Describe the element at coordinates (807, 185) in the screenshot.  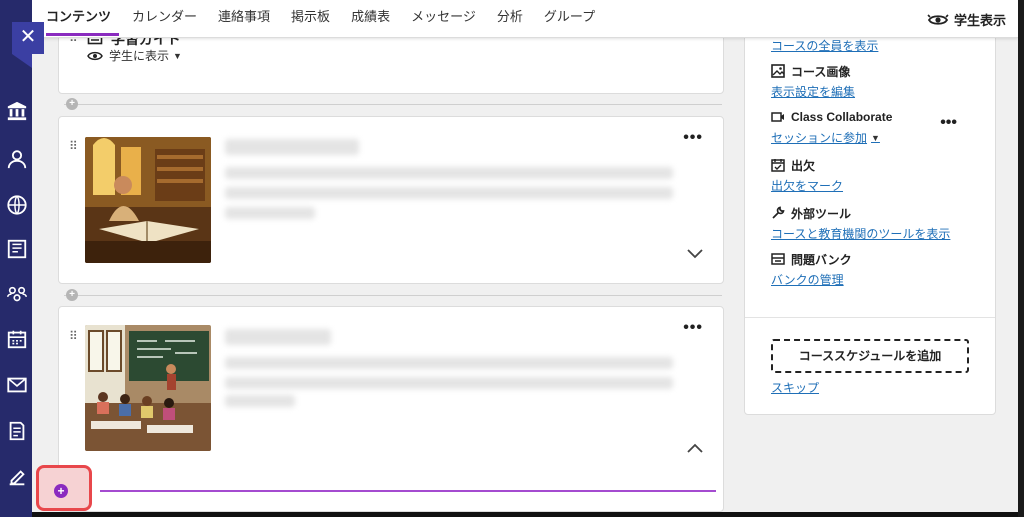
I see `mark-attendance-link: 出欠をマーク` at that location.